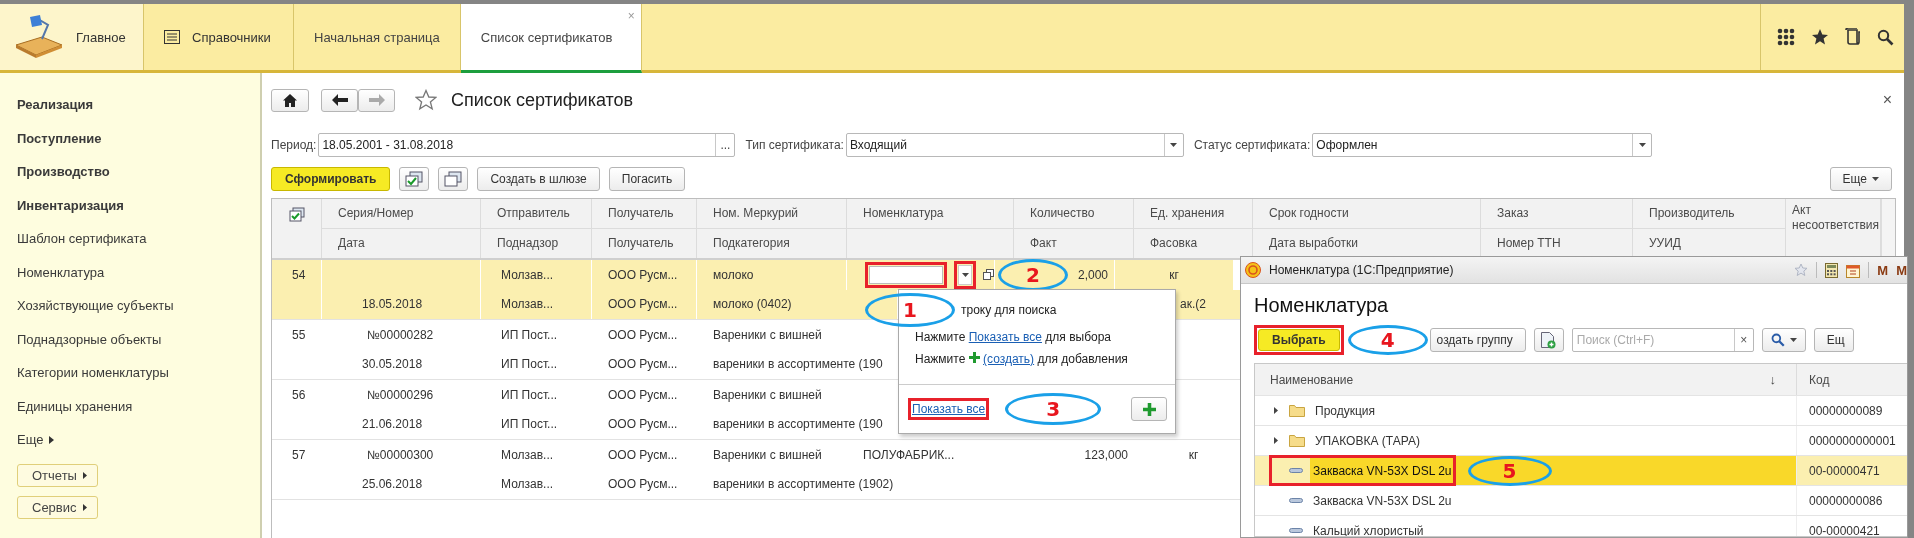 The image size is (1914, 538). What do you see at coordinates (1477, 340) in the screenshot?
I see `create-group-button: оздать группу` at bounding box center [1477, 340].